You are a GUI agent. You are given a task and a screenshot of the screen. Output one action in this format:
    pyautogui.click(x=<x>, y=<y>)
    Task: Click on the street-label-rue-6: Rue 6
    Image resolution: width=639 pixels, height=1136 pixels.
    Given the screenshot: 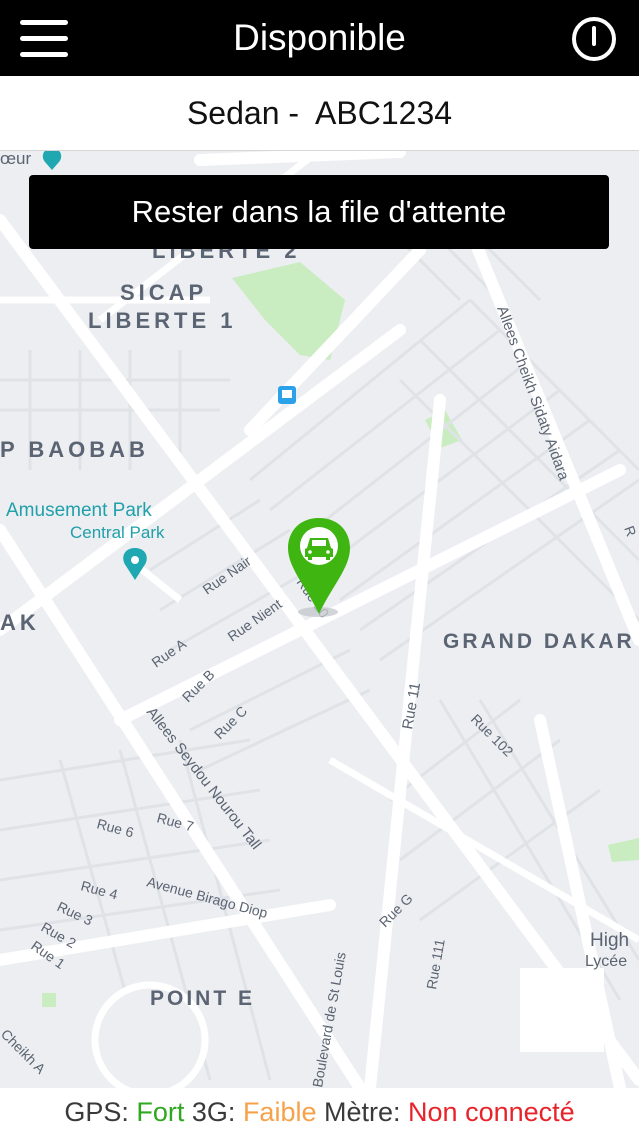 What is the action you would take?
    pyautogui.click(x=115, y=827)
    